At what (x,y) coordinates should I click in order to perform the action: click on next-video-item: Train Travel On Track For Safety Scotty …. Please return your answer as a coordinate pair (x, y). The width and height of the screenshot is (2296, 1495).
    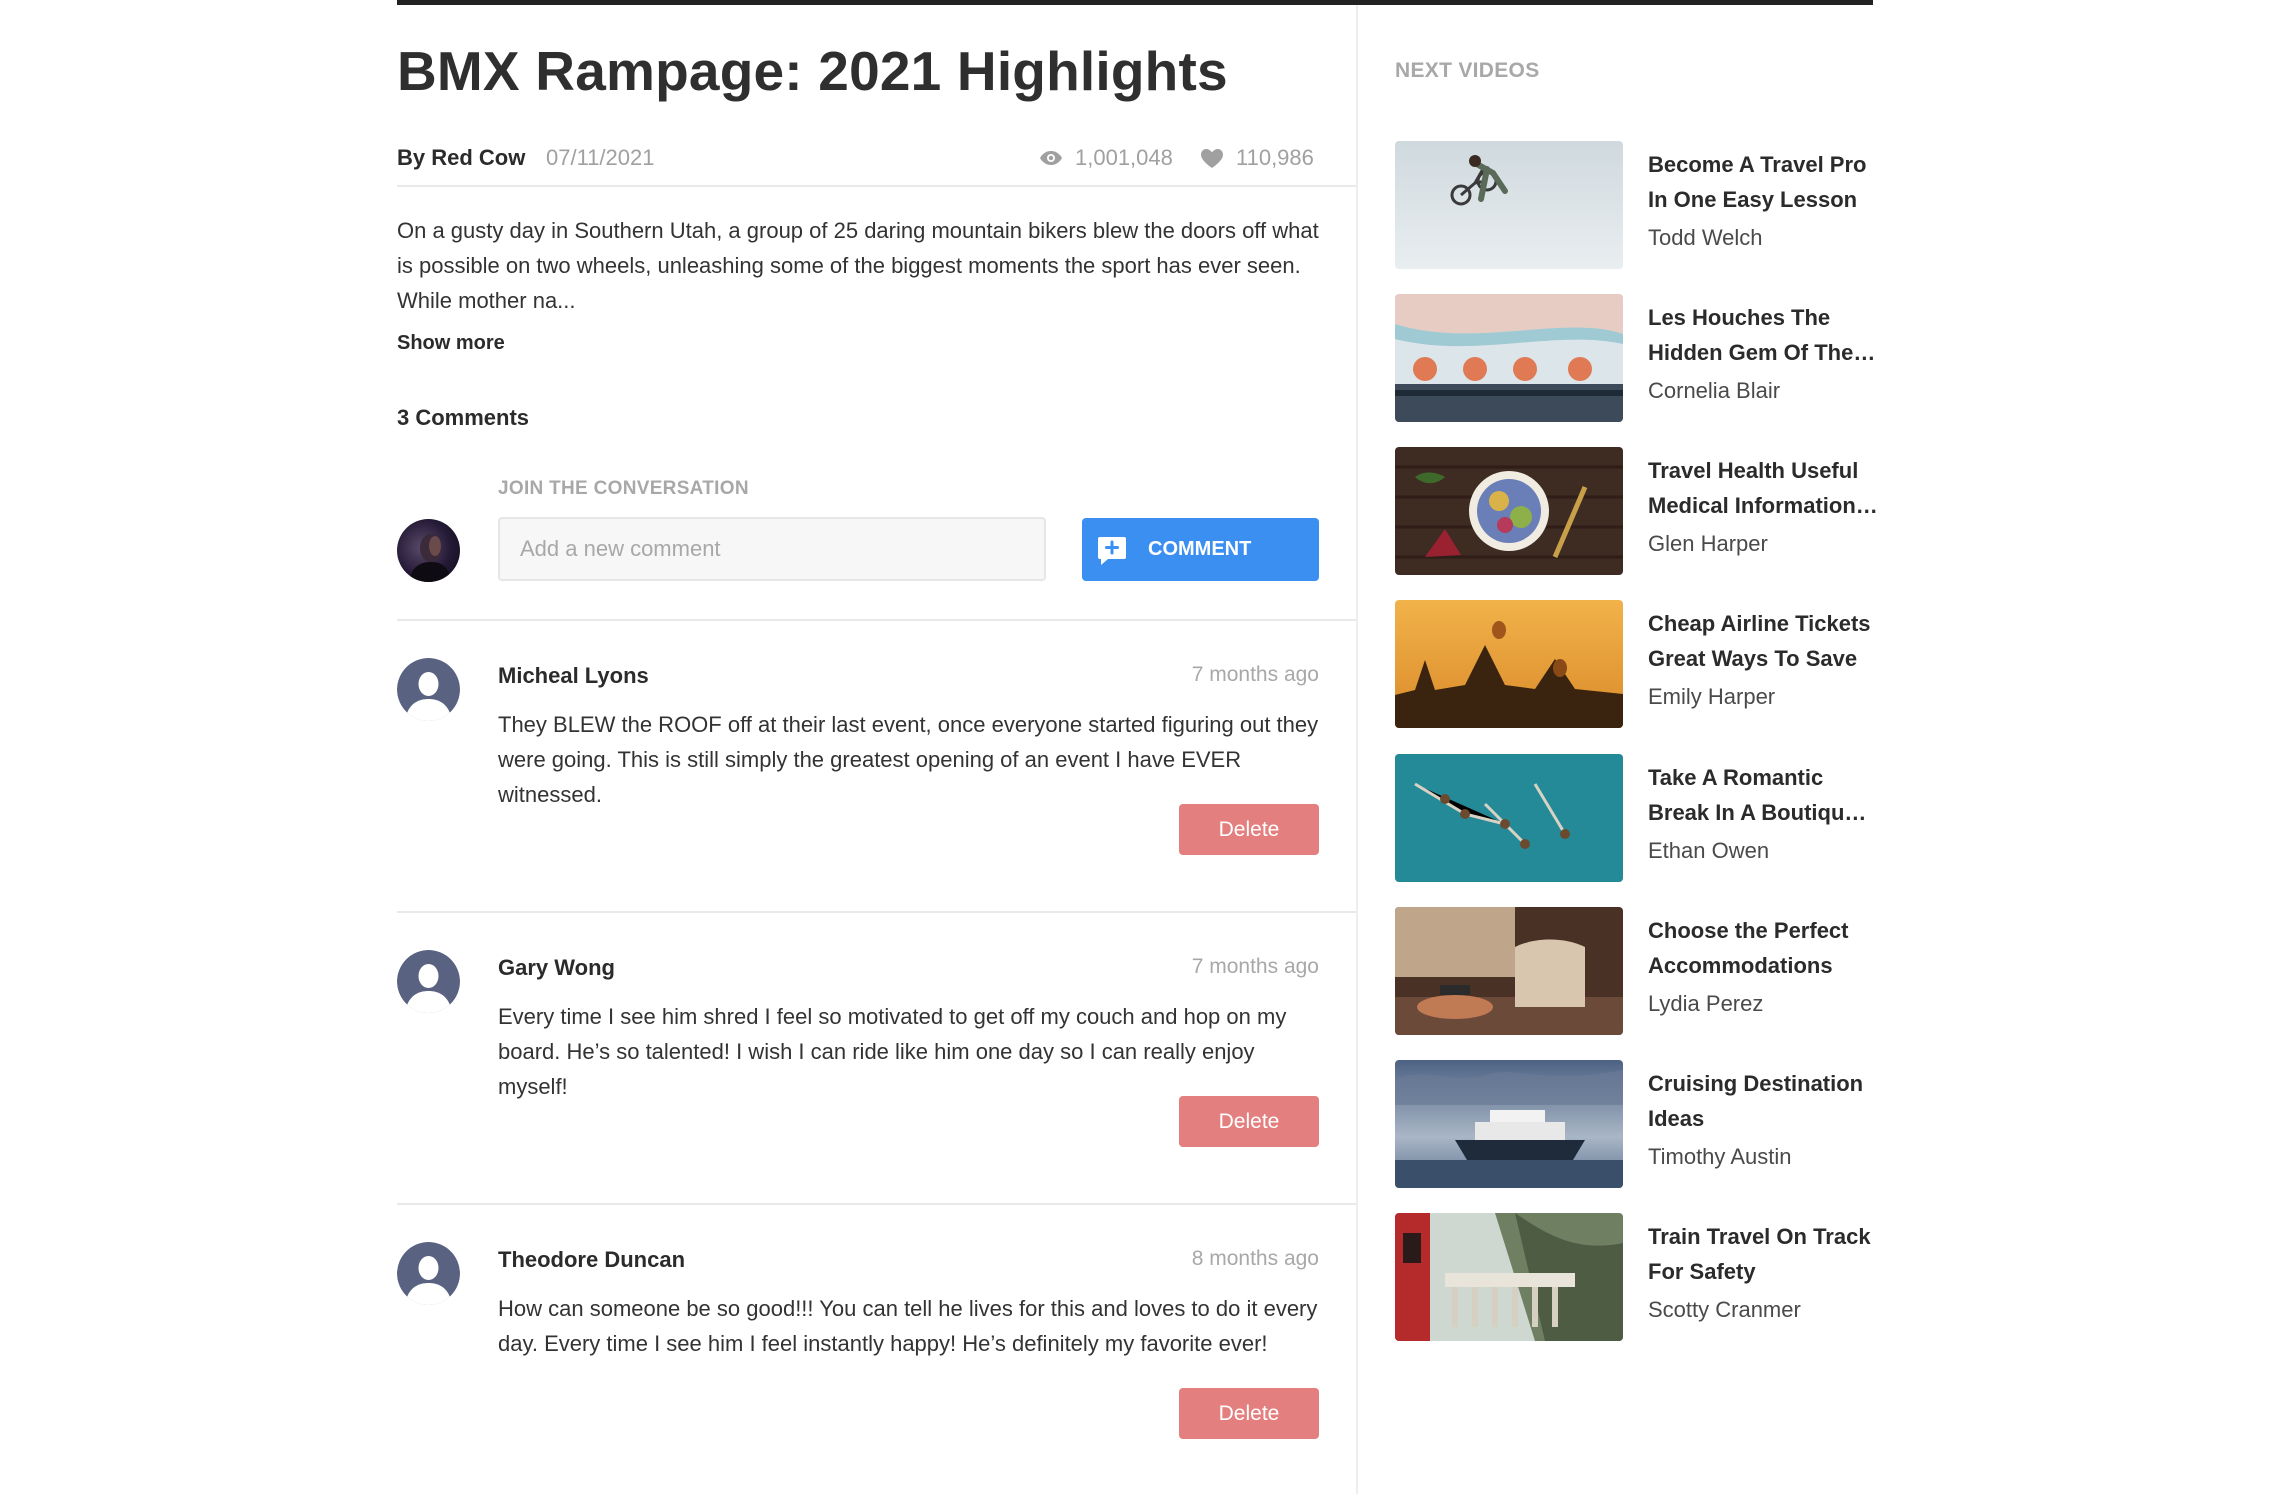
    Looking at the image, I should click on (1645, 1277).